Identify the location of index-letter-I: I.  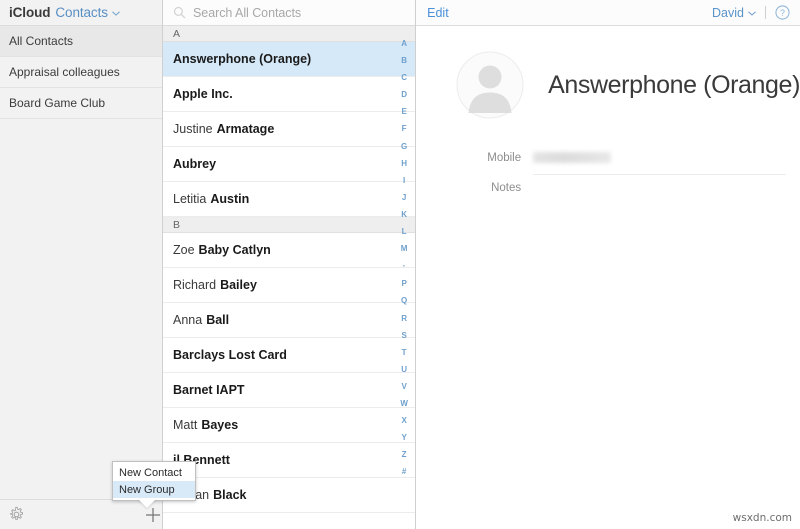
(404, 180).